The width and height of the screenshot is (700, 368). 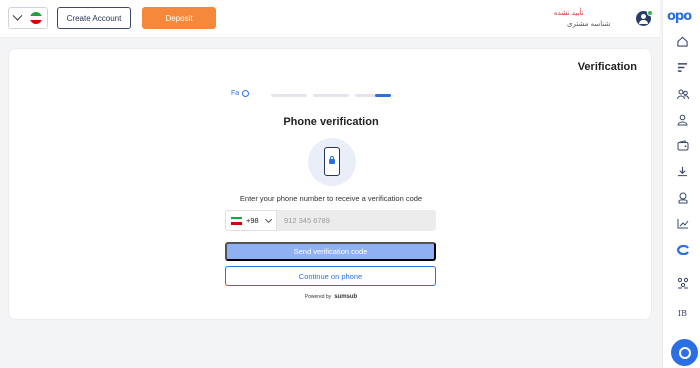 I want to click on online-status-icon, so click(x=650, y=13).